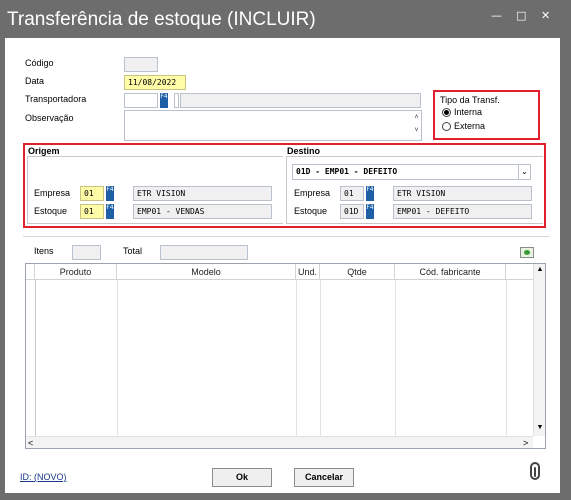 This screenshot has height=500, width=571. What do you see at coordinates (469, 126) in the screenshot?
I see `radio-externa-label: Externa` at bounding box center [469, 126].